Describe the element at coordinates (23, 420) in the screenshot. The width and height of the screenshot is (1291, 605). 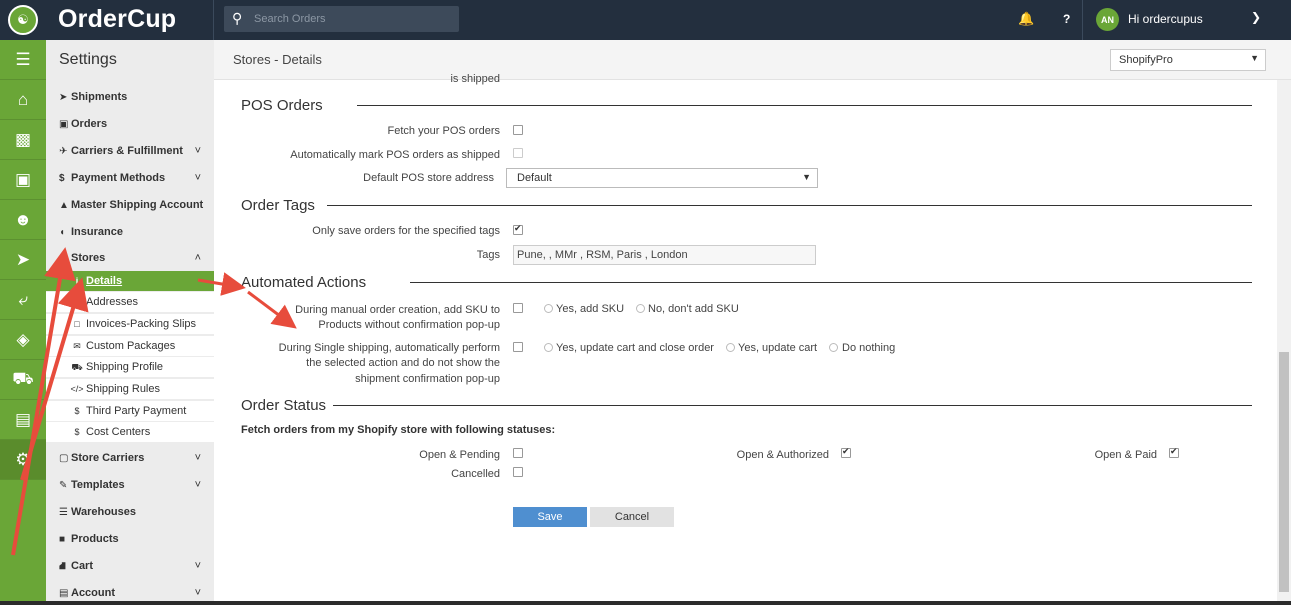
I see `chart-icon: ▤` at that location.